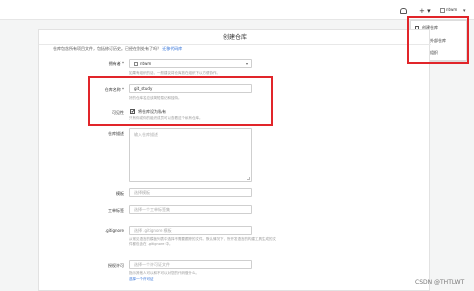 Image resolution: width=474 pixels, height=291 pixels. What do you see at coordinates (118, 48) in the screenshot?
I see `intro-text: 仓库包含所有项目文件，包括修订历史。已经在别处有了吗？ 迁移代码库` at bounding box center [118, 48].